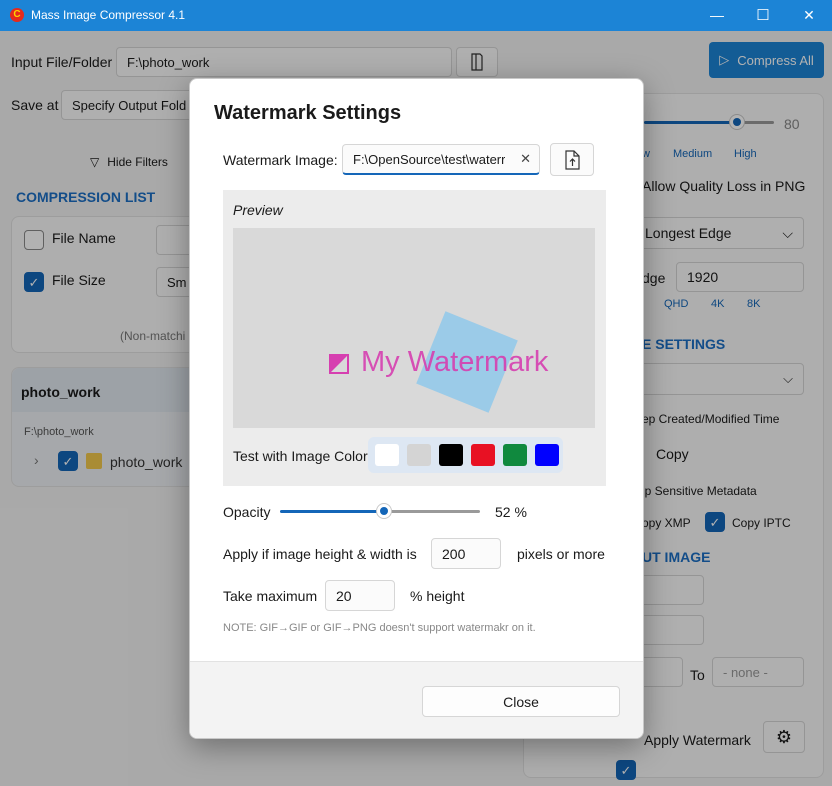 This screenshot has height=786, width=832. Describe the element at coordinates (809, 15) in the screenshot. I see `close-icon: ✕` at that location.